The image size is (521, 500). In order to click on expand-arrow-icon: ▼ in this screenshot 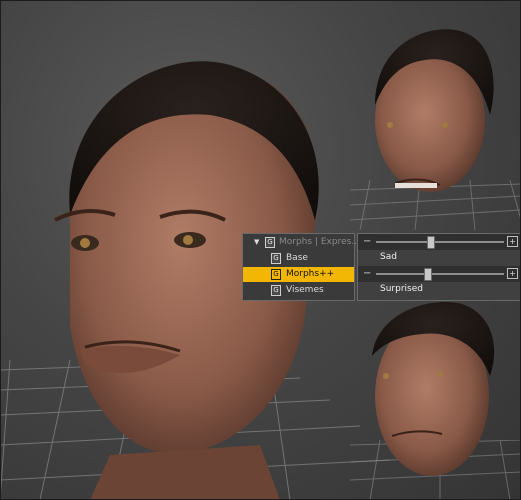, I will do `click(256, 242)`.